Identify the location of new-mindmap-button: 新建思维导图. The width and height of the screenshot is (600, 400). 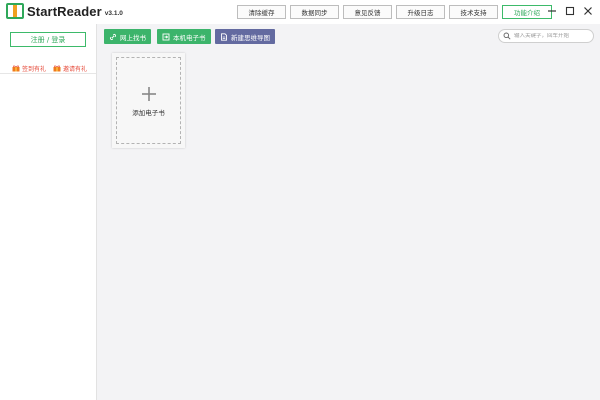
(245, 36).